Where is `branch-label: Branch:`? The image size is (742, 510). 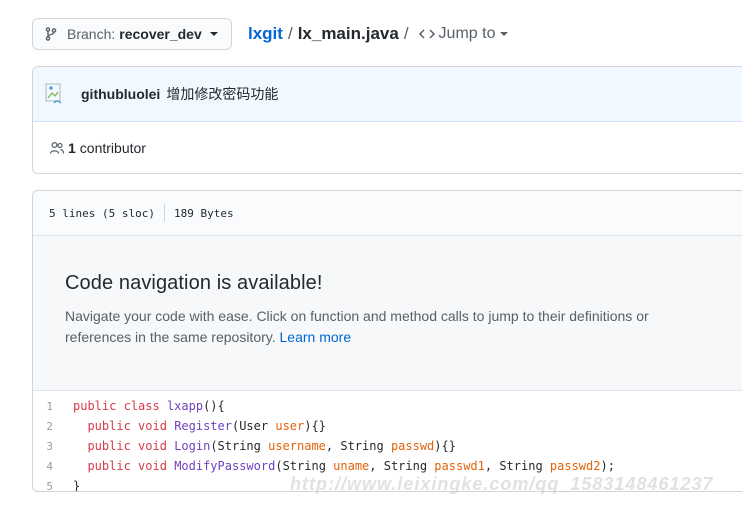 branch-label: Branch: is located at coordinates (91, 34).